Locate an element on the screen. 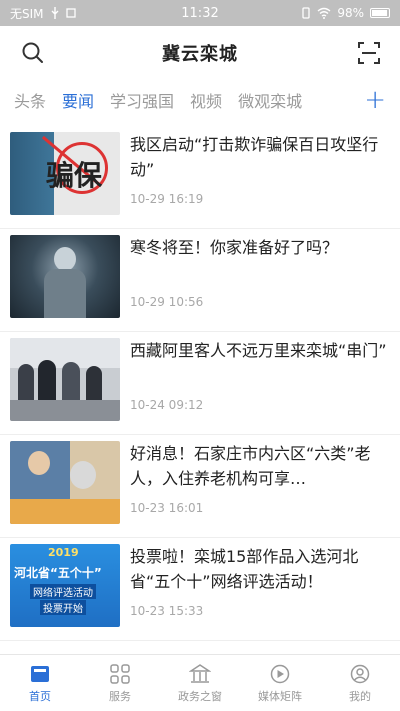 This screenshot has height=711, width=400. nav-service: 服务 is located at coordinates (120, 683).